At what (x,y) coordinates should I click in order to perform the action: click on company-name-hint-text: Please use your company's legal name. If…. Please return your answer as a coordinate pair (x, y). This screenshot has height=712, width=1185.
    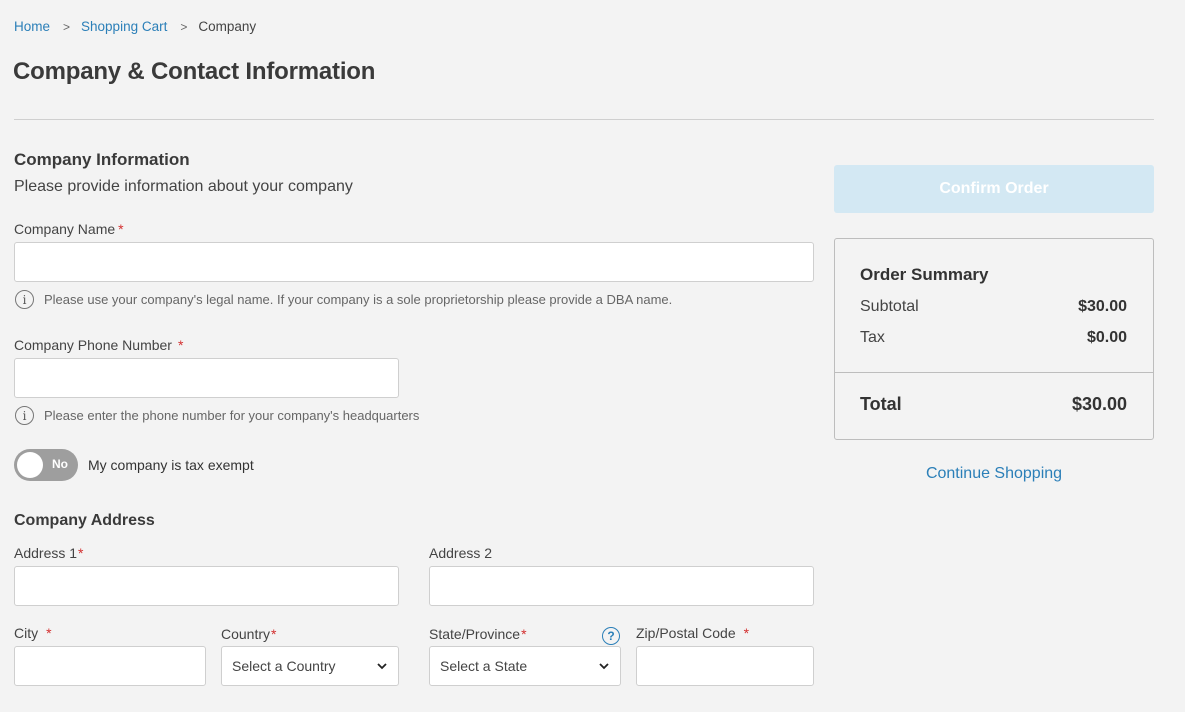
    Looking at the image, I should click on (358, 299).